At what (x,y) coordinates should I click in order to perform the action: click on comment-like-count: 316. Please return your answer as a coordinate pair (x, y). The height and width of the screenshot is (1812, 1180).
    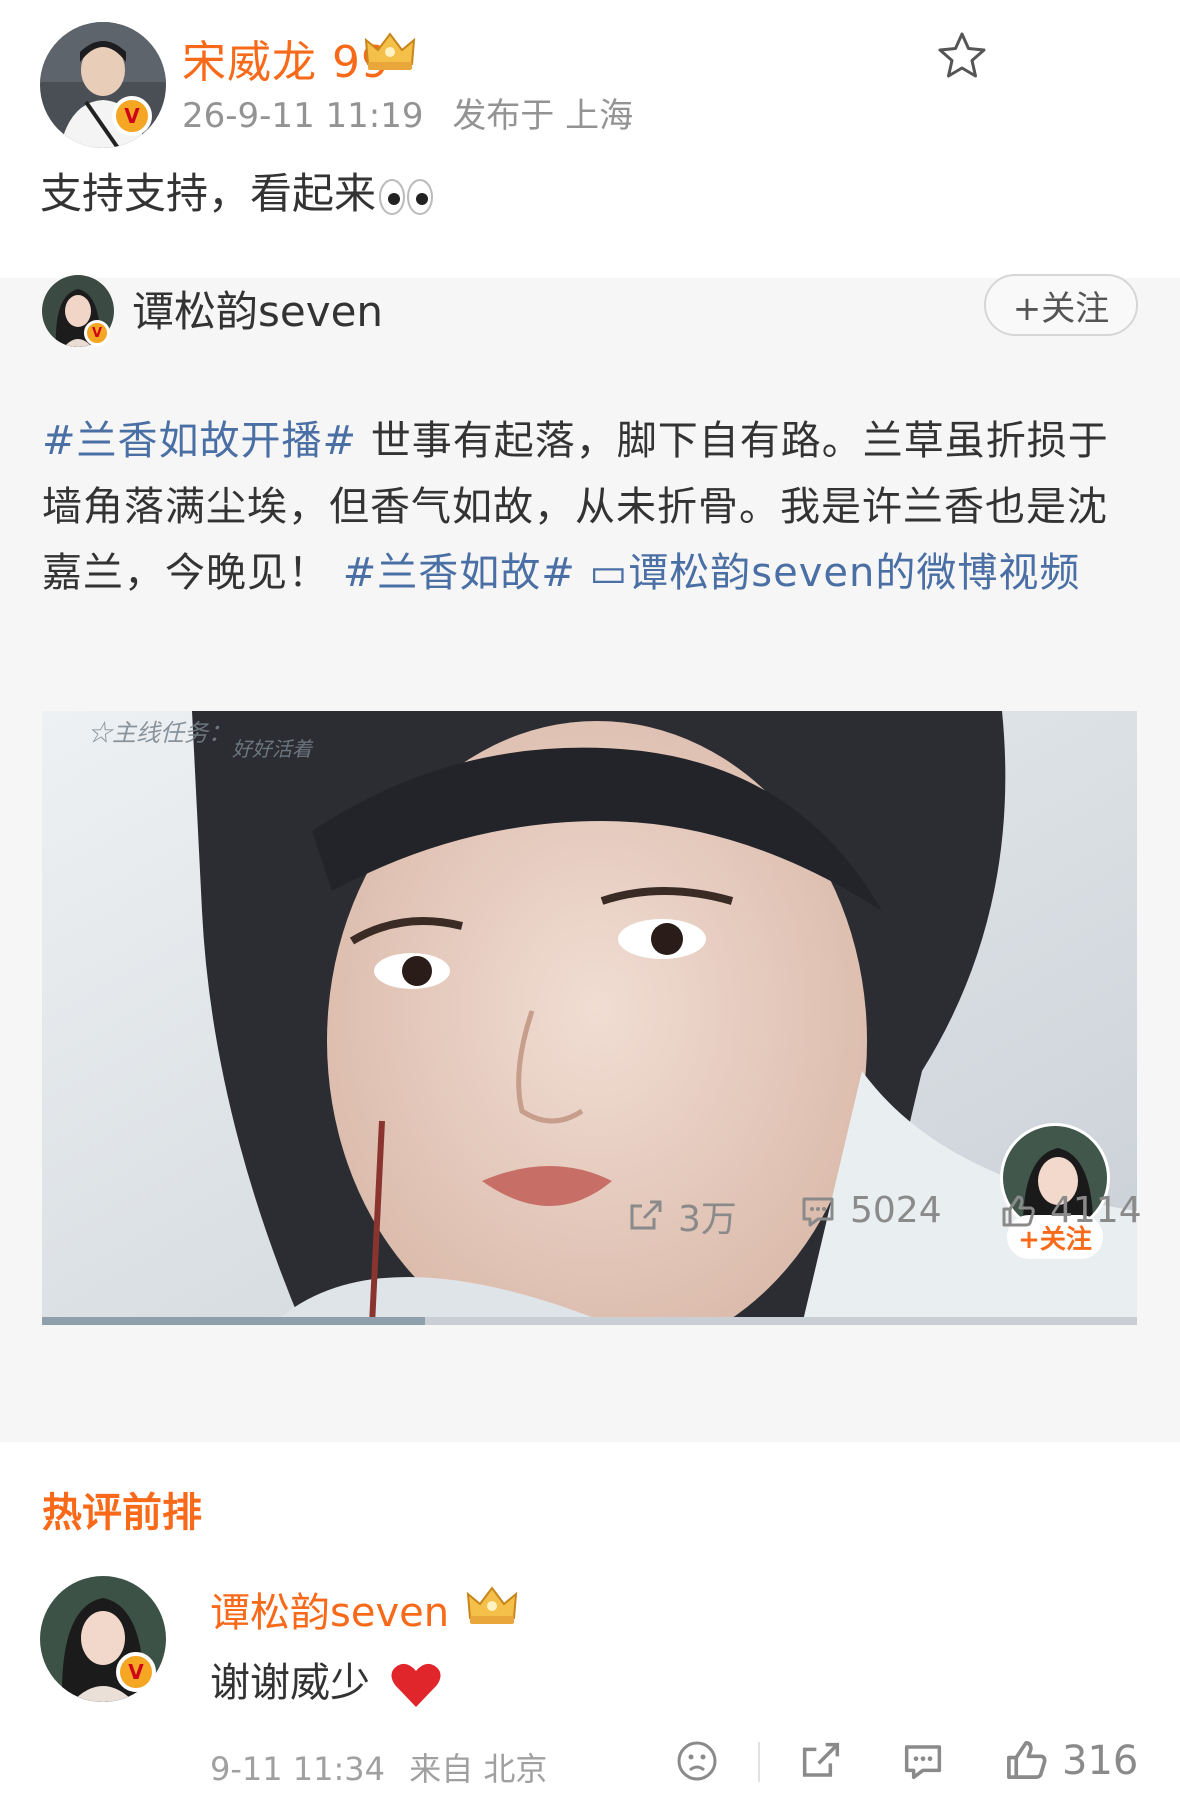
    Looking at the image, I should click on (1100, 1761).